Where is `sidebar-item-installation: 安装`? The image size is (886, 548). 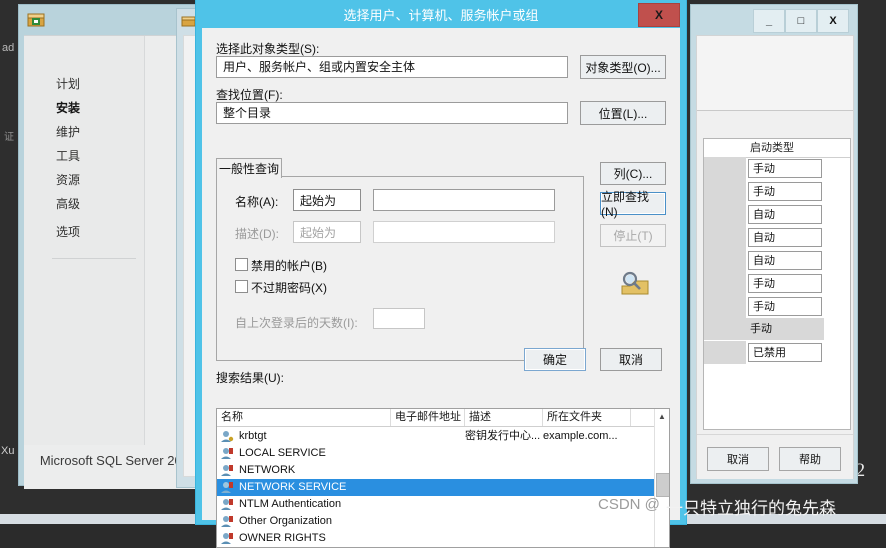
sidebar-item-installation: 安装 is located at coordinates (98, 108).